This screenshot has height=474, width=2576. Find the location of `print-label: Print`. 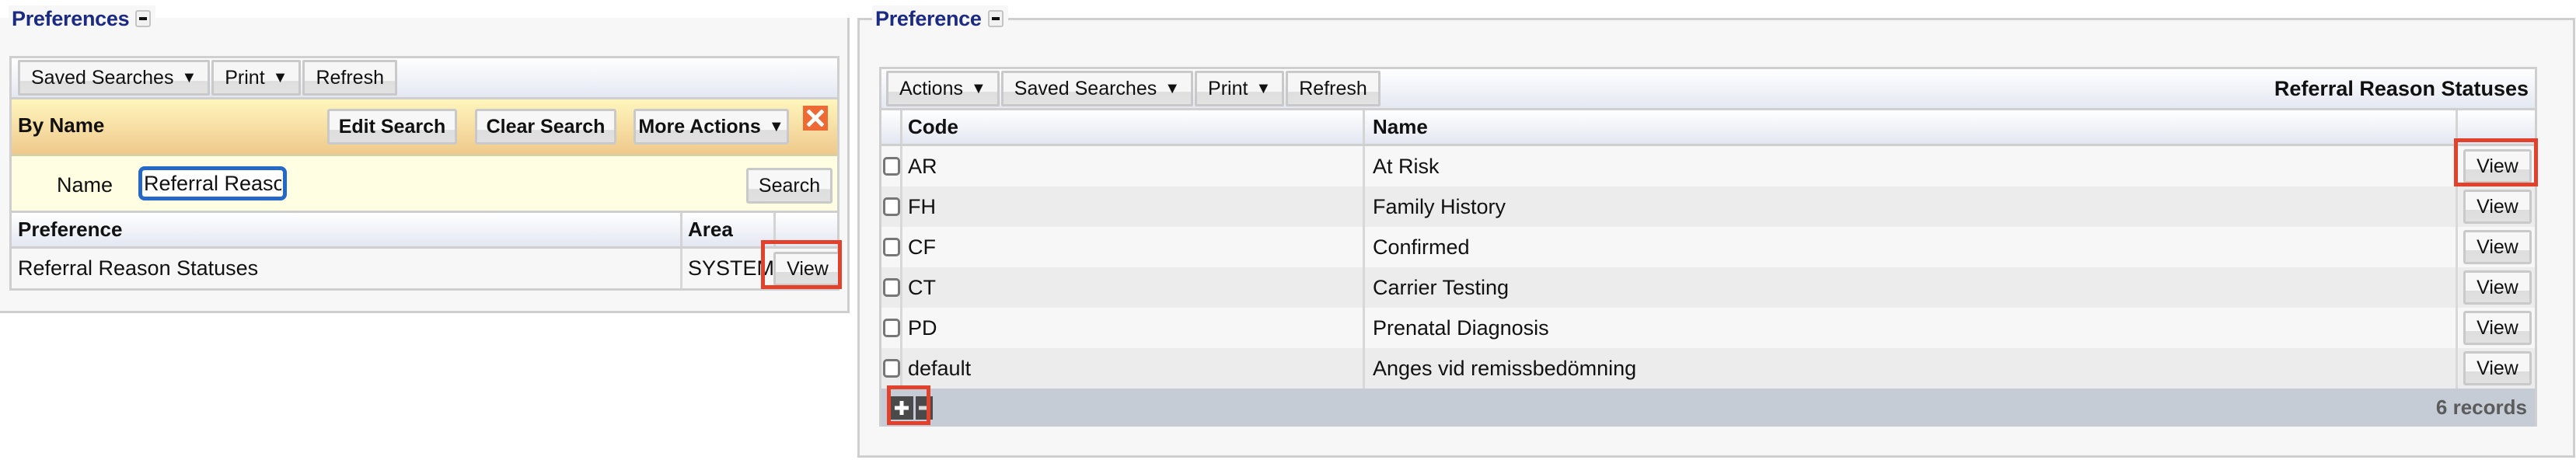

print-label: Print is located at coordinates (1228, 88).